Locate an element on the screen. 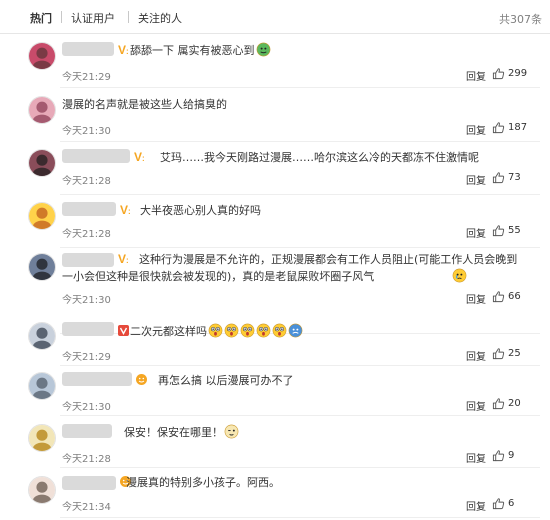 The width and height of the screenshot is (550, 520). comment-text: 漫展的名声就是被这些人给搞臭的 is located at coordinates (144, 104).